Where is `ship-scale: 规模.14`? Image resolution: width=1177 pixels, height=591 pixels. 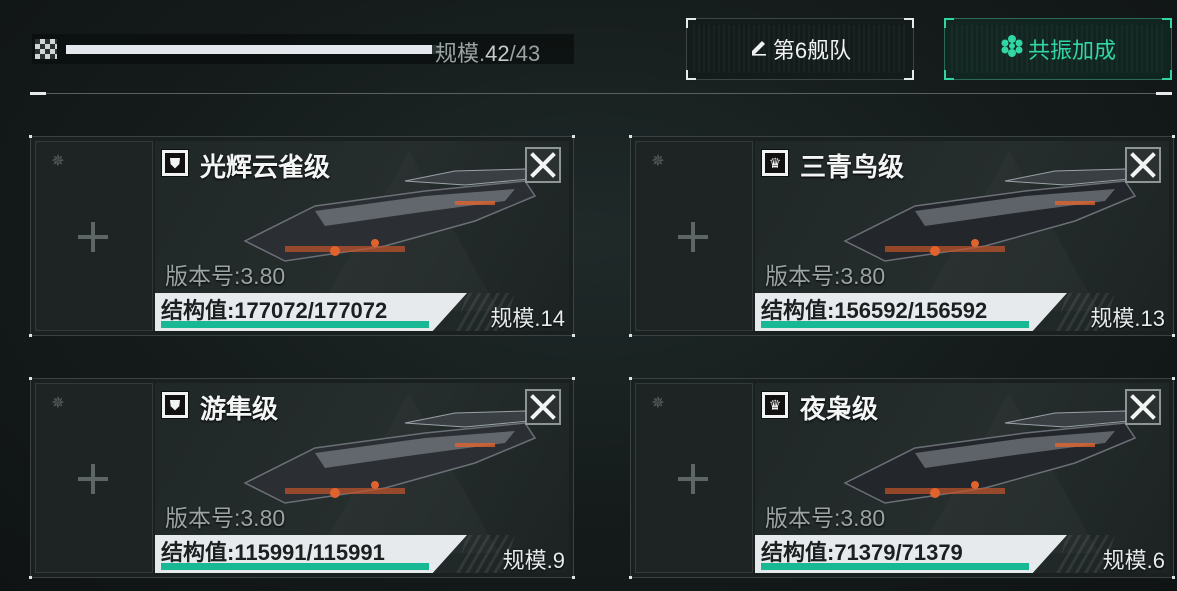
ship-scale: 规模.14 is located at coordinates (527, 318).